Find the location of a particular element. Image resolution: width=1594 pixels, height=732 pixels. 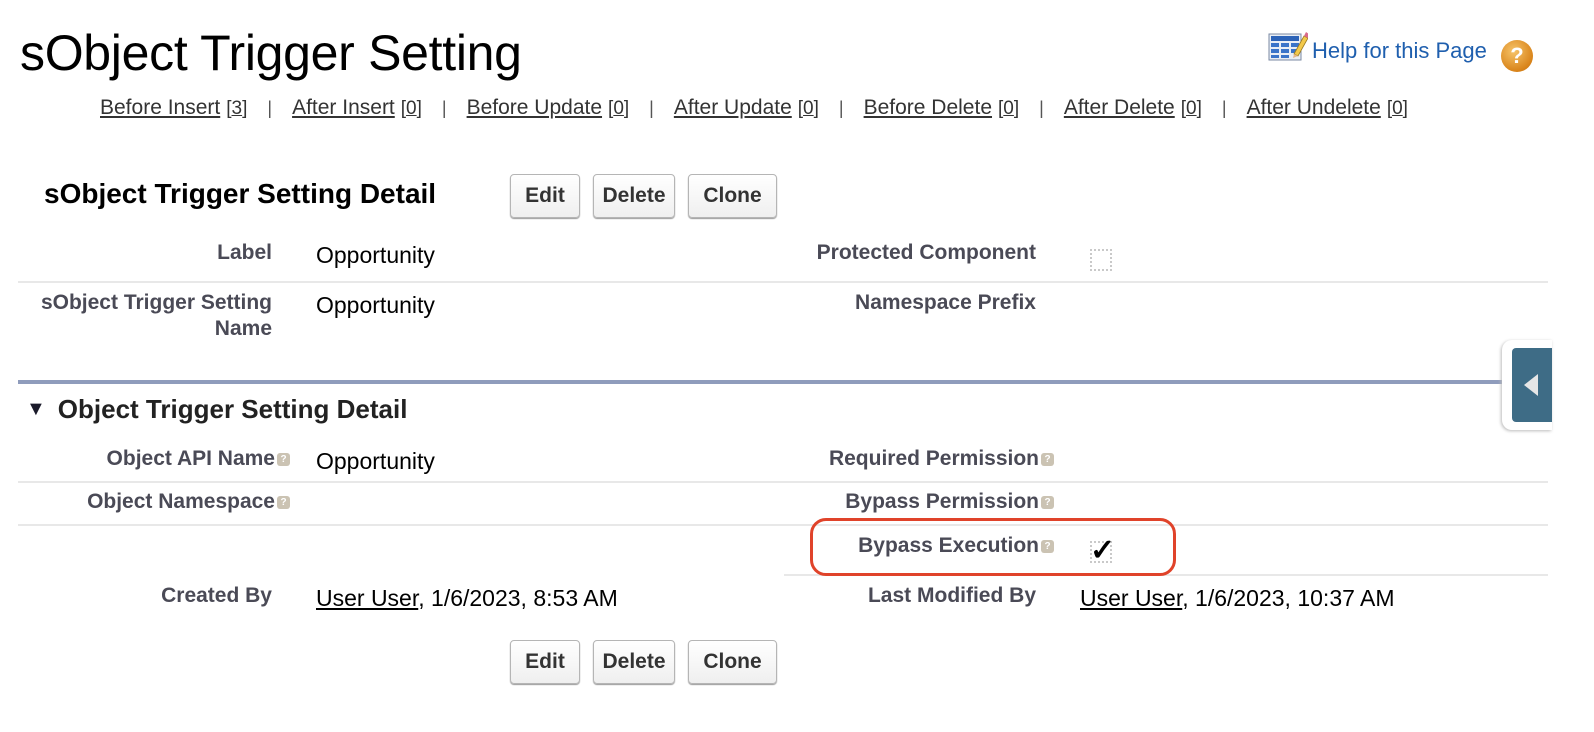

nav-after-update: After Update is located at coordinates (733, 108).